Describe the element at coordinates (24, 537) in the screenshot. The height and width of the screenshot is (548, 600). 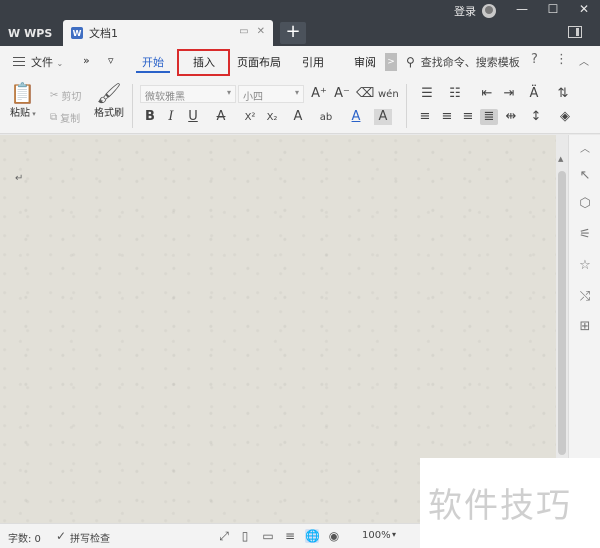
I see `word-count: 字数: 0` at that location.